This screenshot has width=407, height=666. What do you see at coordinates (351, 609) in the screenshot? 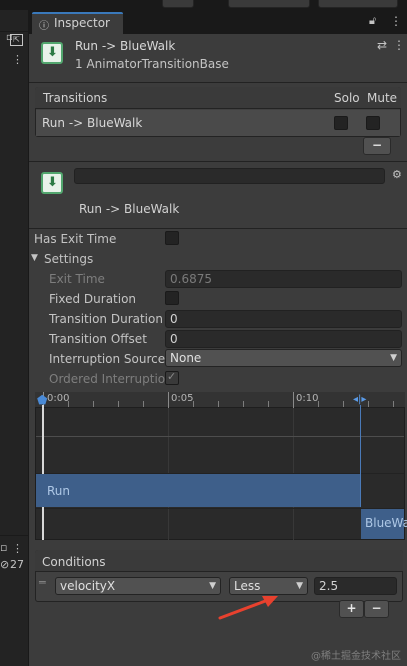
I see `add-condition-button: +` at bounding box center [351, 609].